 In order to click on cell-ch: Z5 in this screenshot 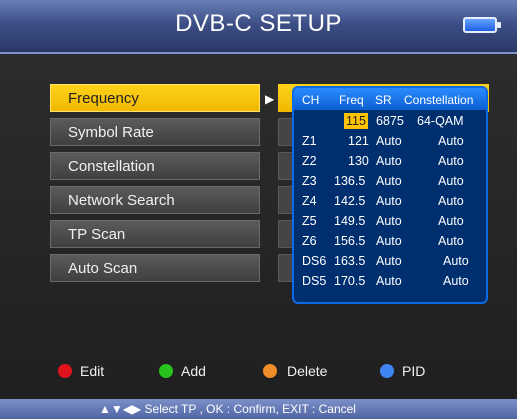, I will do `click(309, 221)`.